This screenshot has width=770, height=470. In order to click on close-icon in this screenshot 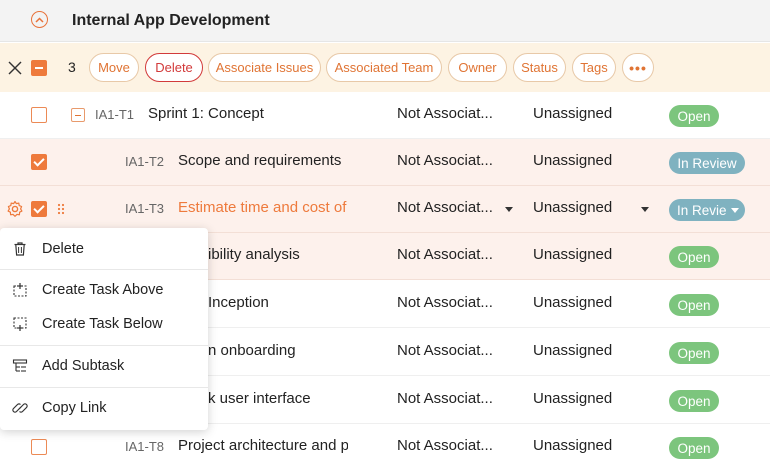, I will do `click(15, 68)`.